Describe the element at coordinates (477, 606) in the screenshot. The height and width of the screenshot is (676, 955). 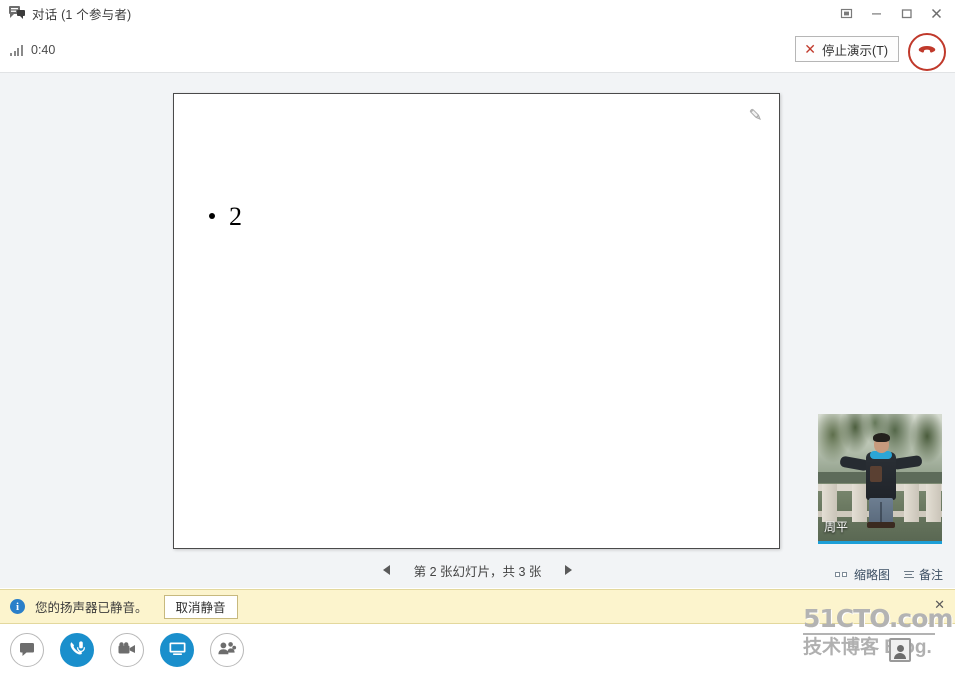
I see `notification-bar: i 您的扬声器已静音。 取消静音` at that location.